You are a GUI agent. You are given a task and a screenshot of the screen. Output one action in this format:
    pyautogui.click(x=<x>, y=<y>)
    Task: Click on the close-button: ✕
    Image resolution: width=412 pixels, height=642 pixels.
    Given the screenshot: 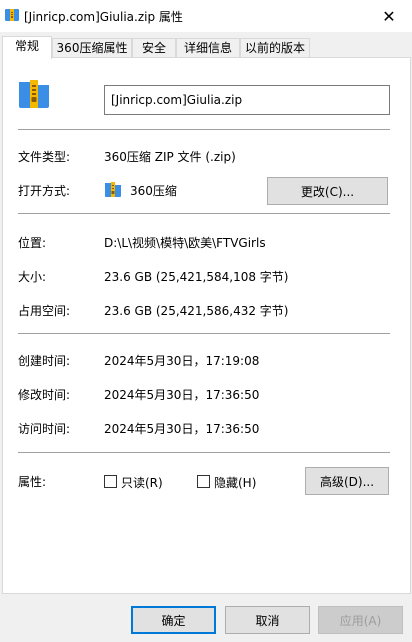 What is the action you would take?
    pyautogui.click(x=389, y=16)
    